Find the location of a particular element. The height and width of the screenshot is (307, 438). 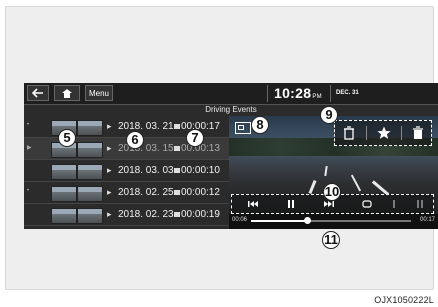

list-item: ▸ 2018. 03. 03 00:00:10 is located at coordinates (126, 171).